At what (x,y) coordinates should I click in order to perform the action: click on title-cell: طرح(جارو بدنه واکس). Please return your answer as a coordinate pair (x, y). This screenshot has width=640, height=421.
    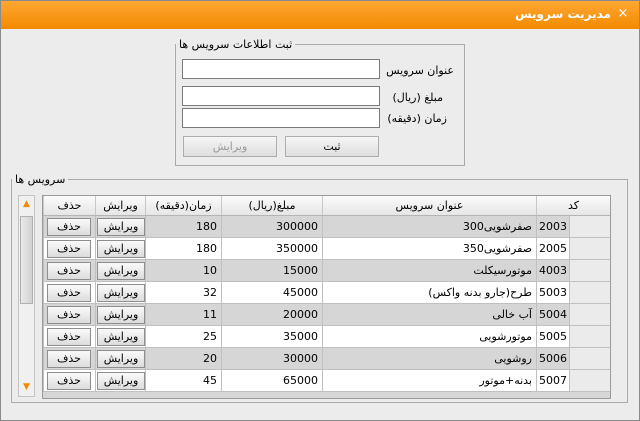
    Looking at the image, I should click on (429, 293).